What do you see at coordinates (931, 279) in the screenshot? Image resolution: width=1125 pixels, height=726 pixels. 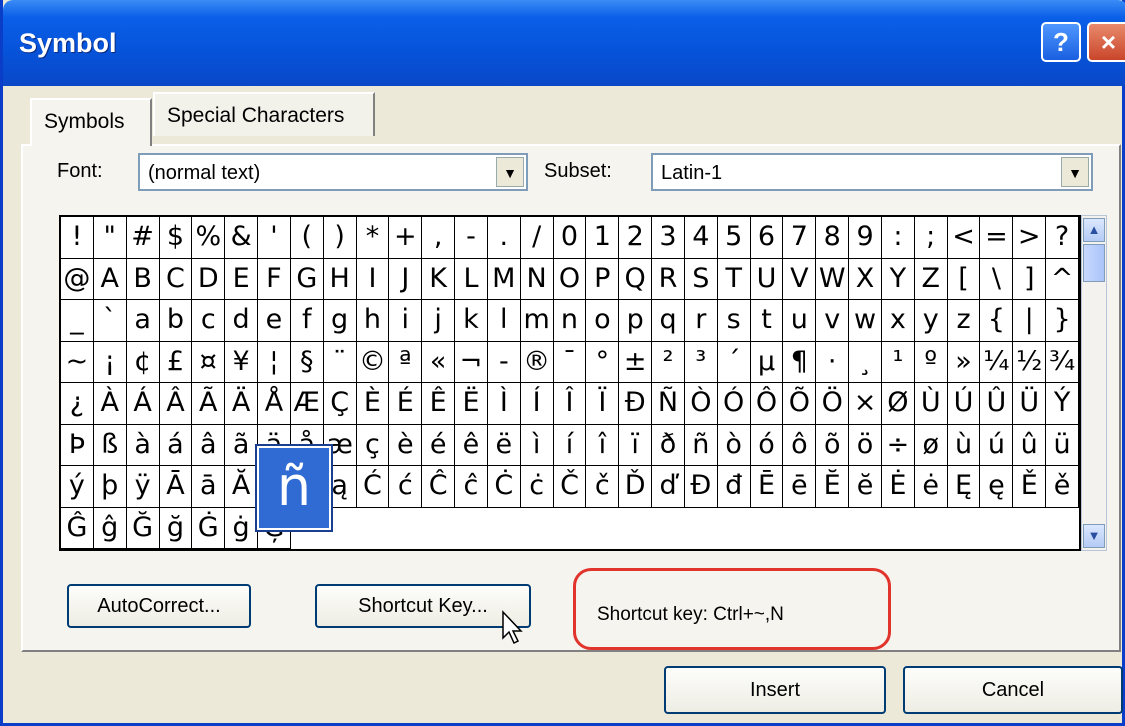 I see `symbol-cell: Z` at bounding box center [931, 279].